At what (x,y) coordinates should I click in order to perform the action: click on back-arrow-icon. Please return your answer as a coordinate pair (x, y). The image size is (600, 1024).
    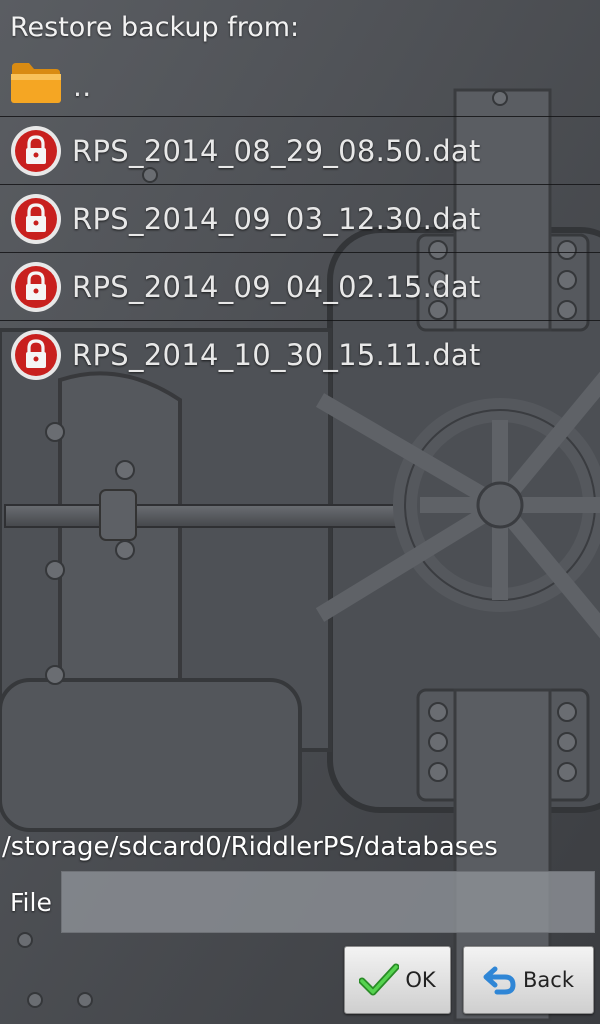
    Looking at the image, I should click on (499, 980).